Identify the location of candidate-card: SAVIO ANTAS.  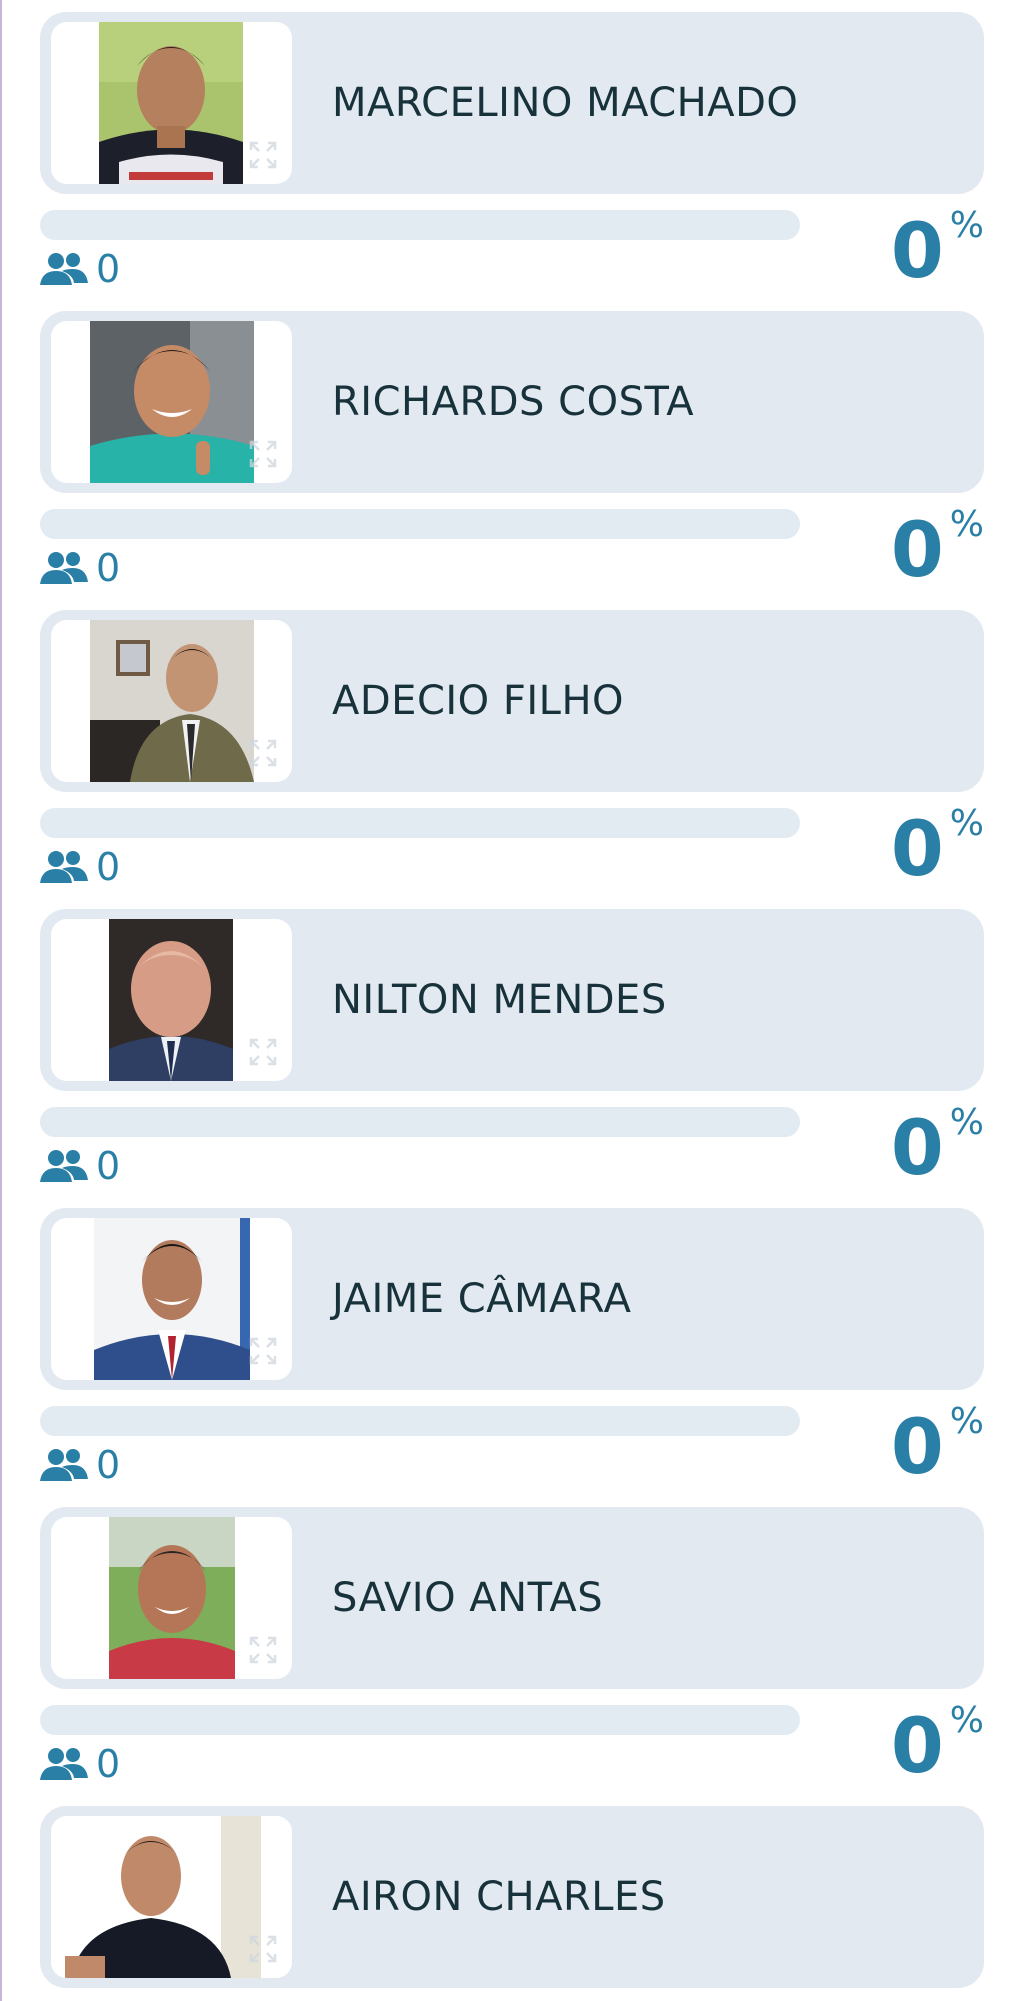
(512, 1598).